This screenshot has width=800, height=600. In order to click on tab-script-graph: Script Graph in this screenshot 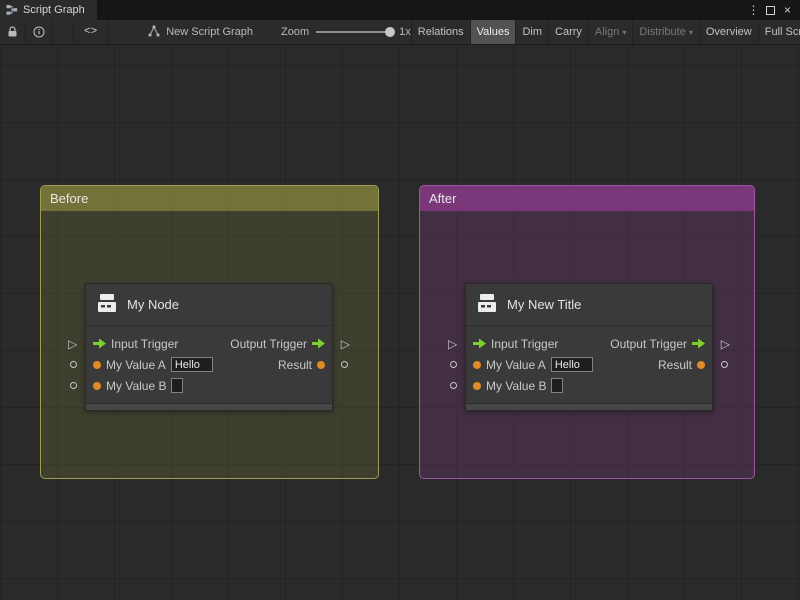, I will do `click(48, 10)`.